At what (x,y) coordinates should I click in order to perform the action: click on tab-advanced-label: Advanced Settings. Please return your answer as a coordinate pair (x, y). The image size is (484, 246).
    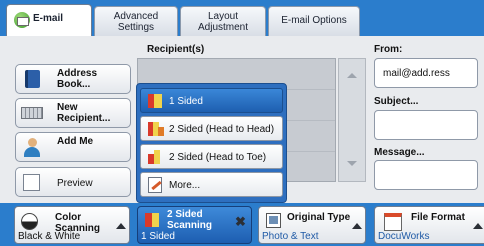
    Looking at the image, I should click on (136, 22).